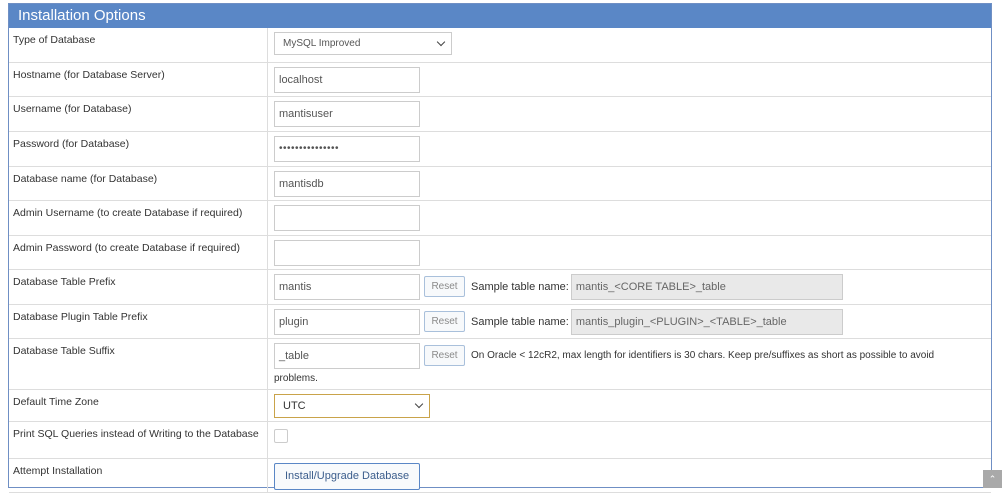 The width and height of the screenshot is (1004, 493). I want to click on table-prefix-reset-button: Reset, so click(444, 286).